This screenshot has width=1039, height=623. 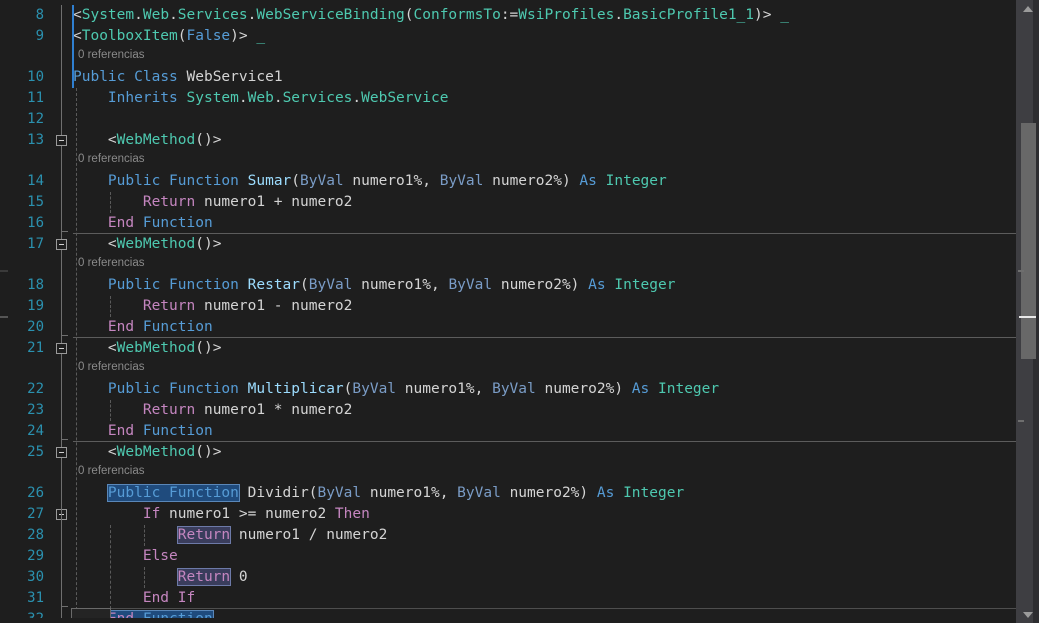 What do you see at coordinates (35, 389) in the screenshot?
I see `line-number: 22` at bounding box center [35, 389].